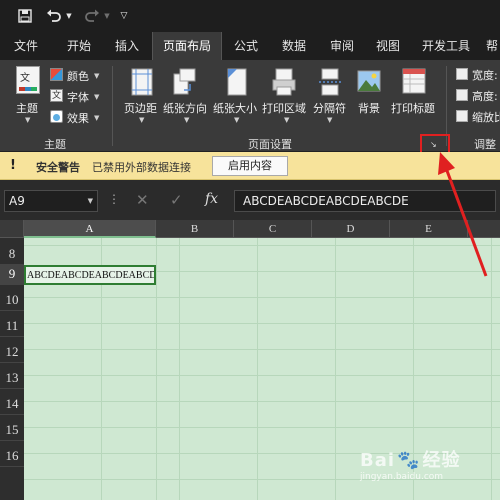 This screenshot has height=500, width=500. Describe the element at coordinates (195, 229) in the screenshot. I see `column-header-b: B` at that location.